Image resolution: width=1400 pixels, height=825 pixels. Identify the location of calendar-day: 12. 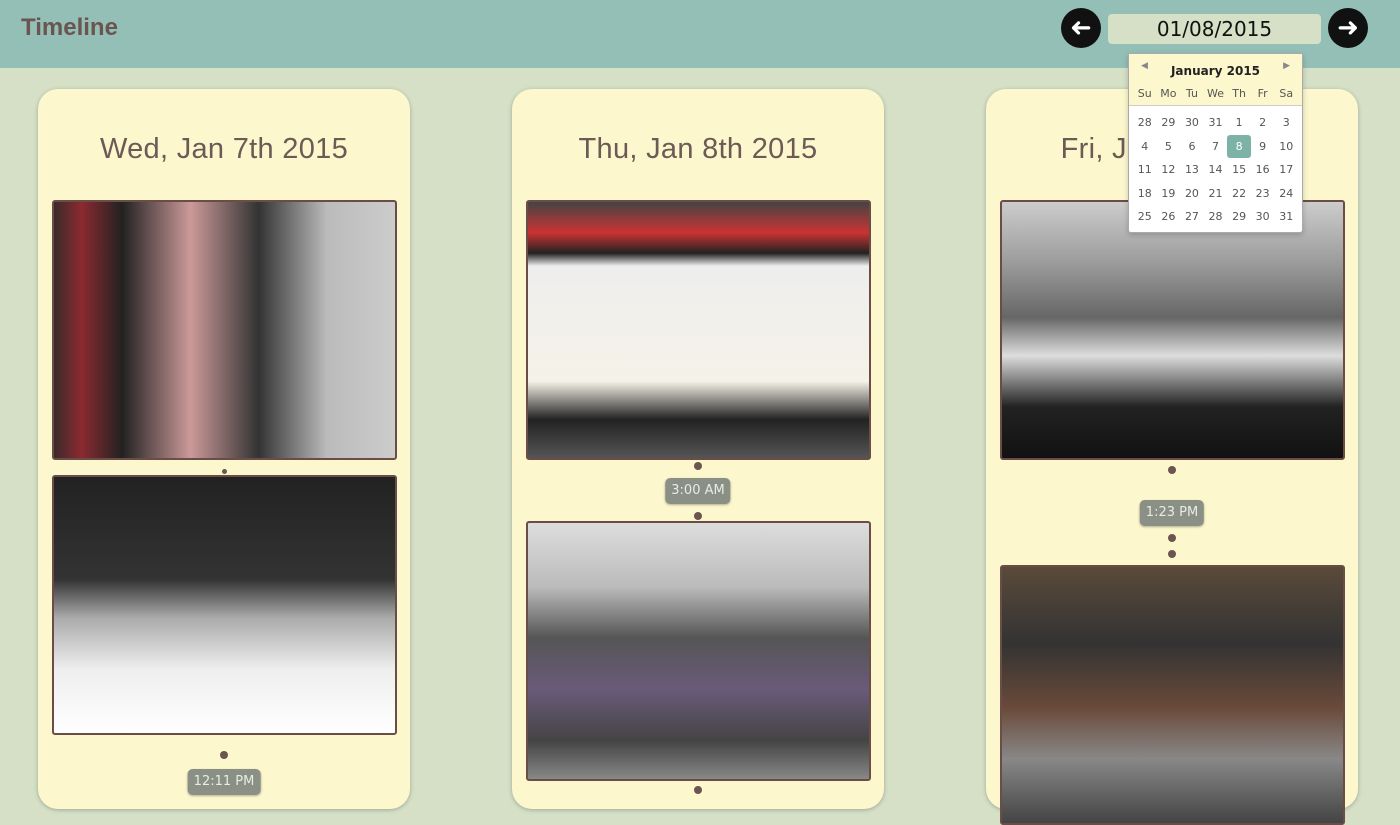
(1169, 170).